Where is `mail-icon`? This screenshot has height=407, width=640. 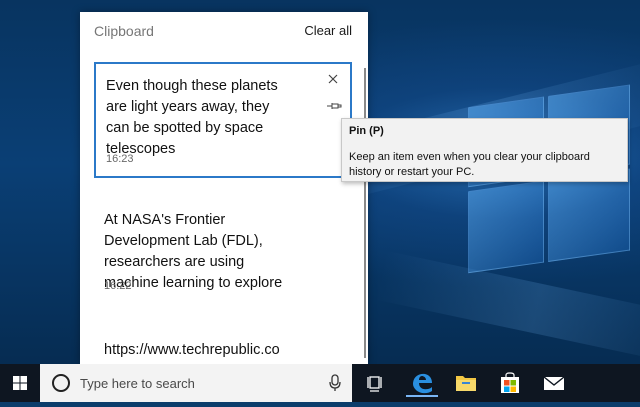 mail-icon is located at coordinates (554, 383).